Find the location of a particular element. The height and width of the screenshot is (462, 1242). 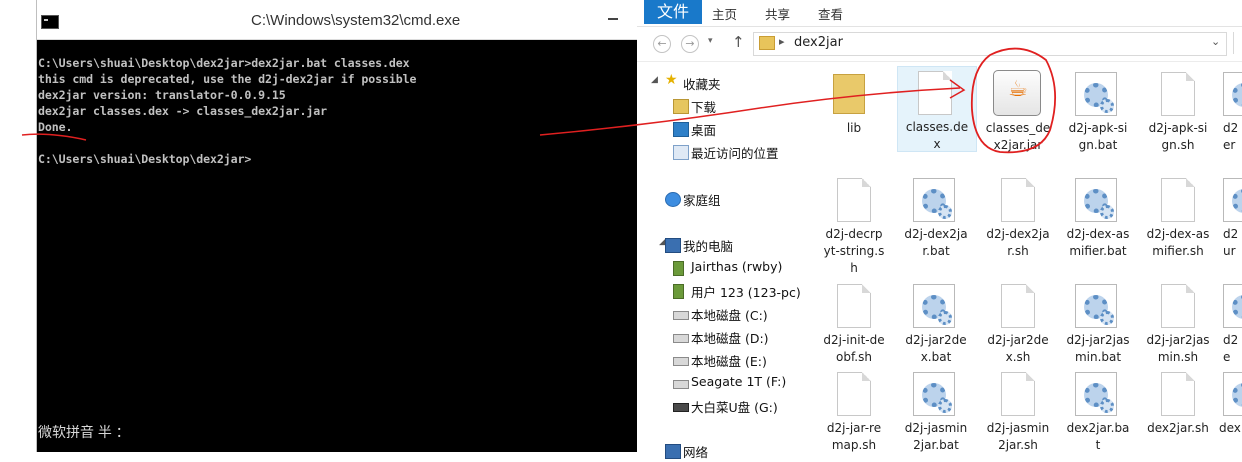

underline-annotation is located at coordinates (54, 137).